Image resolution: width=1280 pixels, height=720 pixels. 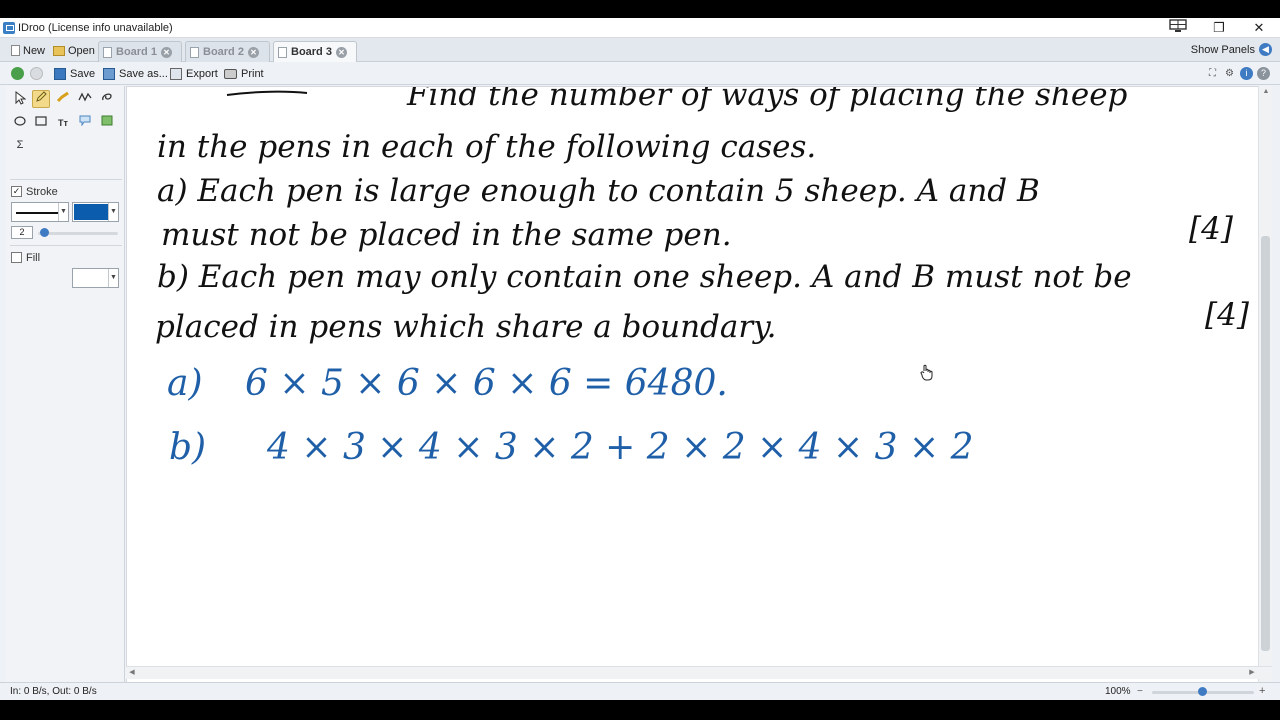 What do you see at coordinates (20, 145) in the screenshot?
I see `formula-sigma-icon: Σ` at bounding box center [20, 145].